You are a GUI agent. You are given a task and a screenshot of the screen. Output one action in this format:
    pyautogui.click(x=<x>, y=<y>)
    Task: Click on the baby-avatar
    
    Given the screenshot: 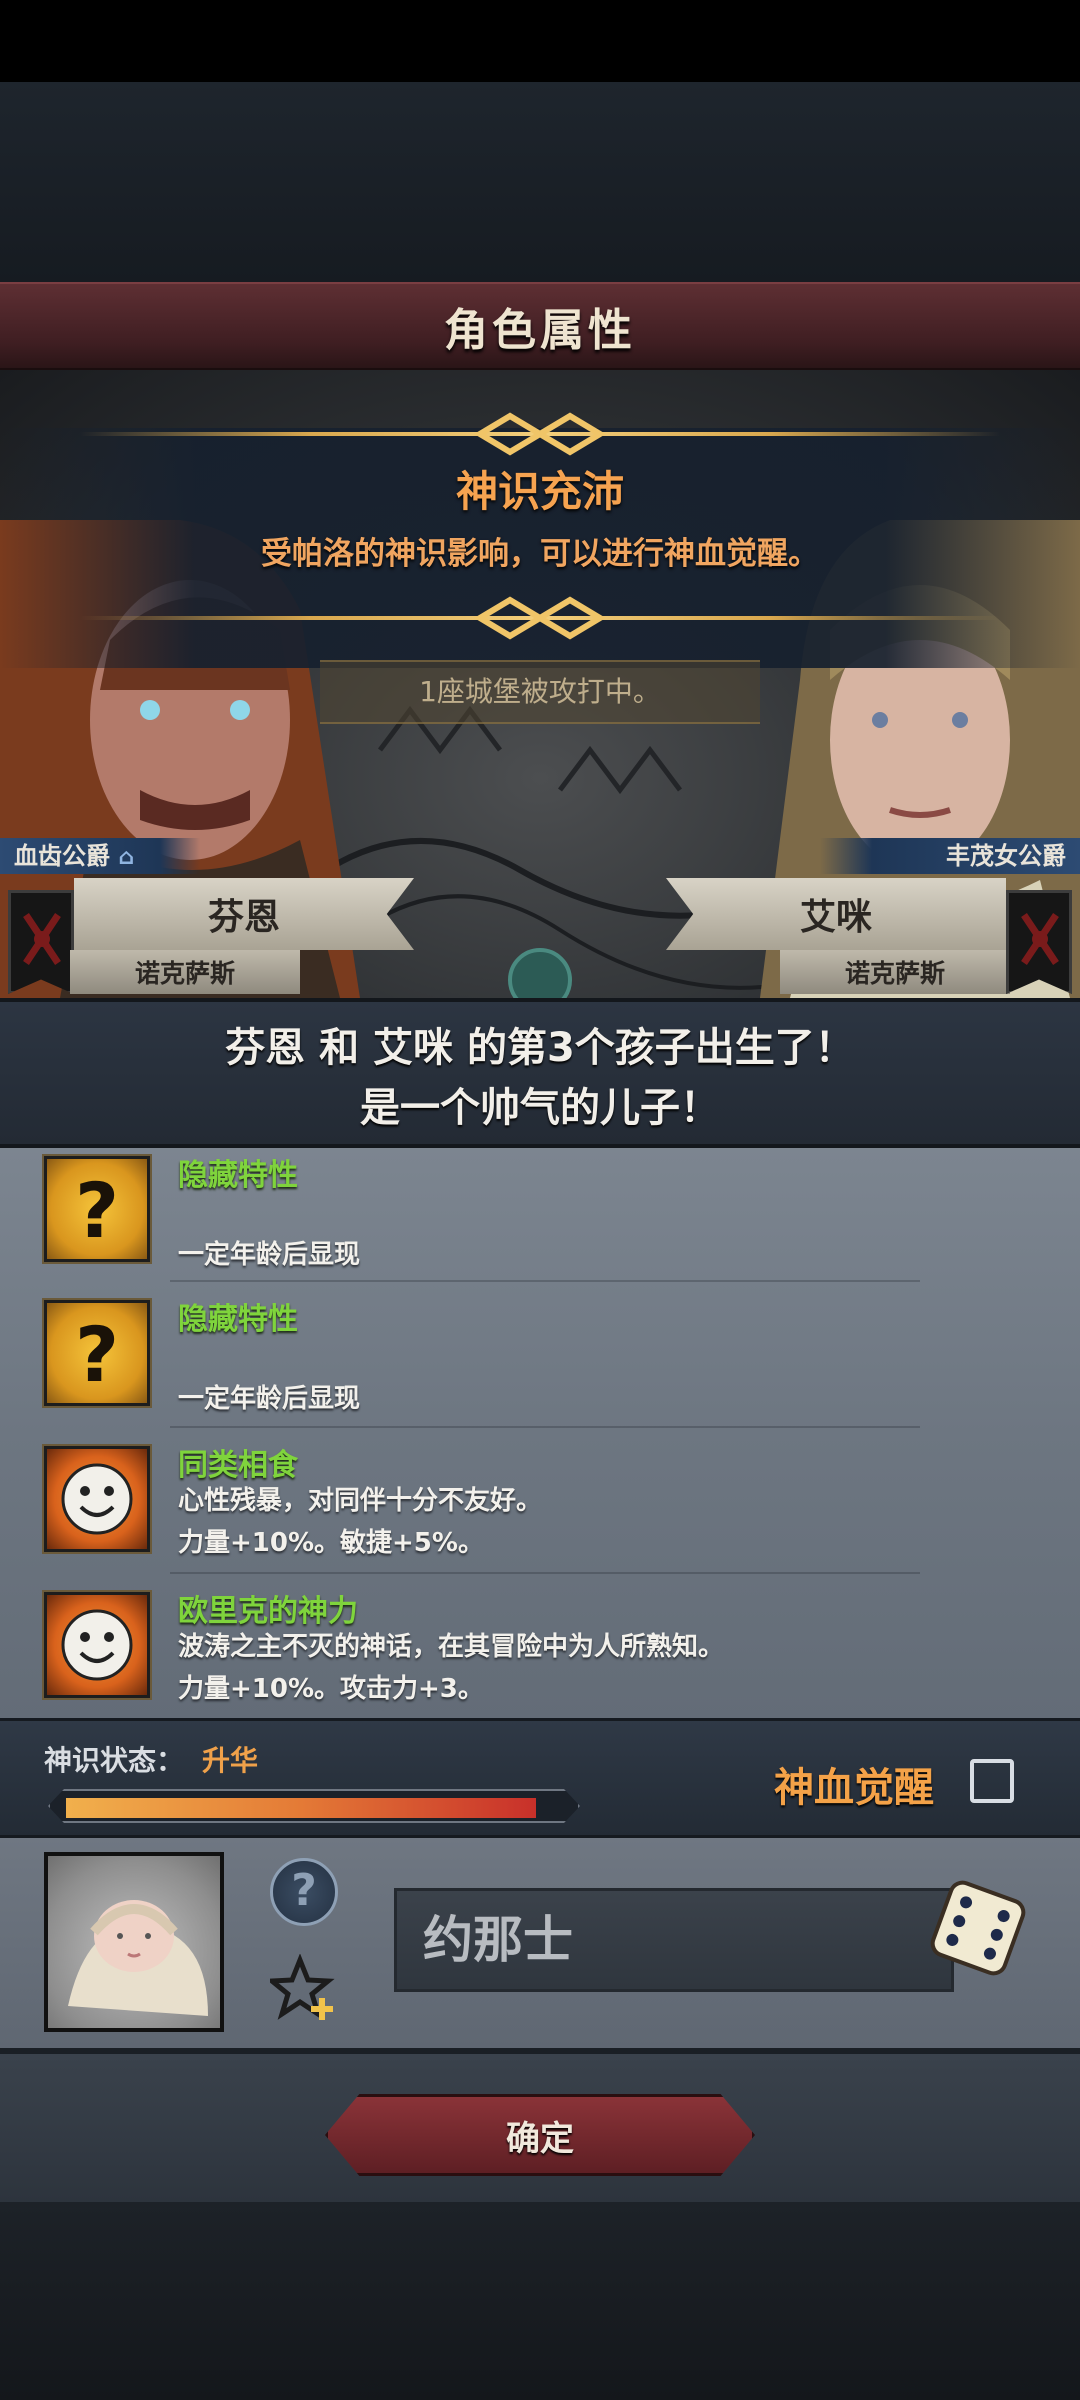 What is the action you would take?
    pyautogui.click(x=134, y=1942)
    